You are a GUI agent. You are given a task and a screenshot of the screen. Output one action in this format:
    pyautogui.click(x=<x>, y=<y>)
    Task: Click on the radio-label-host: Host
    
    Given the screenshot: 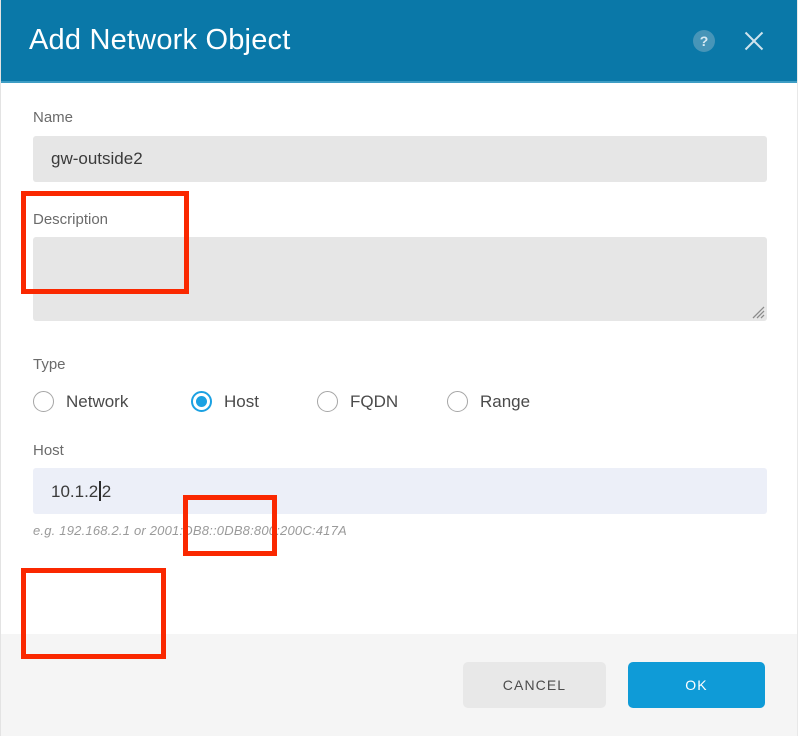 What is the action you would take?
    pyautogui.click(x=241, y=401)
    